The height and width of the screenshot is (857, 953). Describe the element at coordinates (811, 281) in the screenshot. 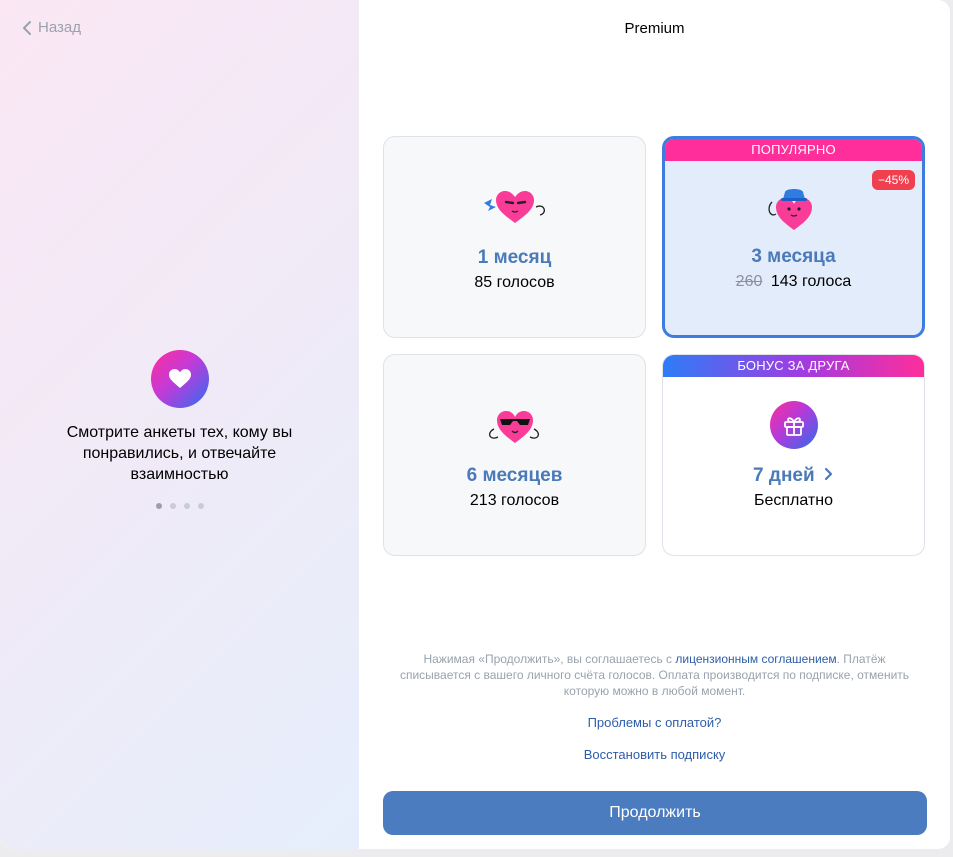

I see `plan-price: 143 голоса` at that location.